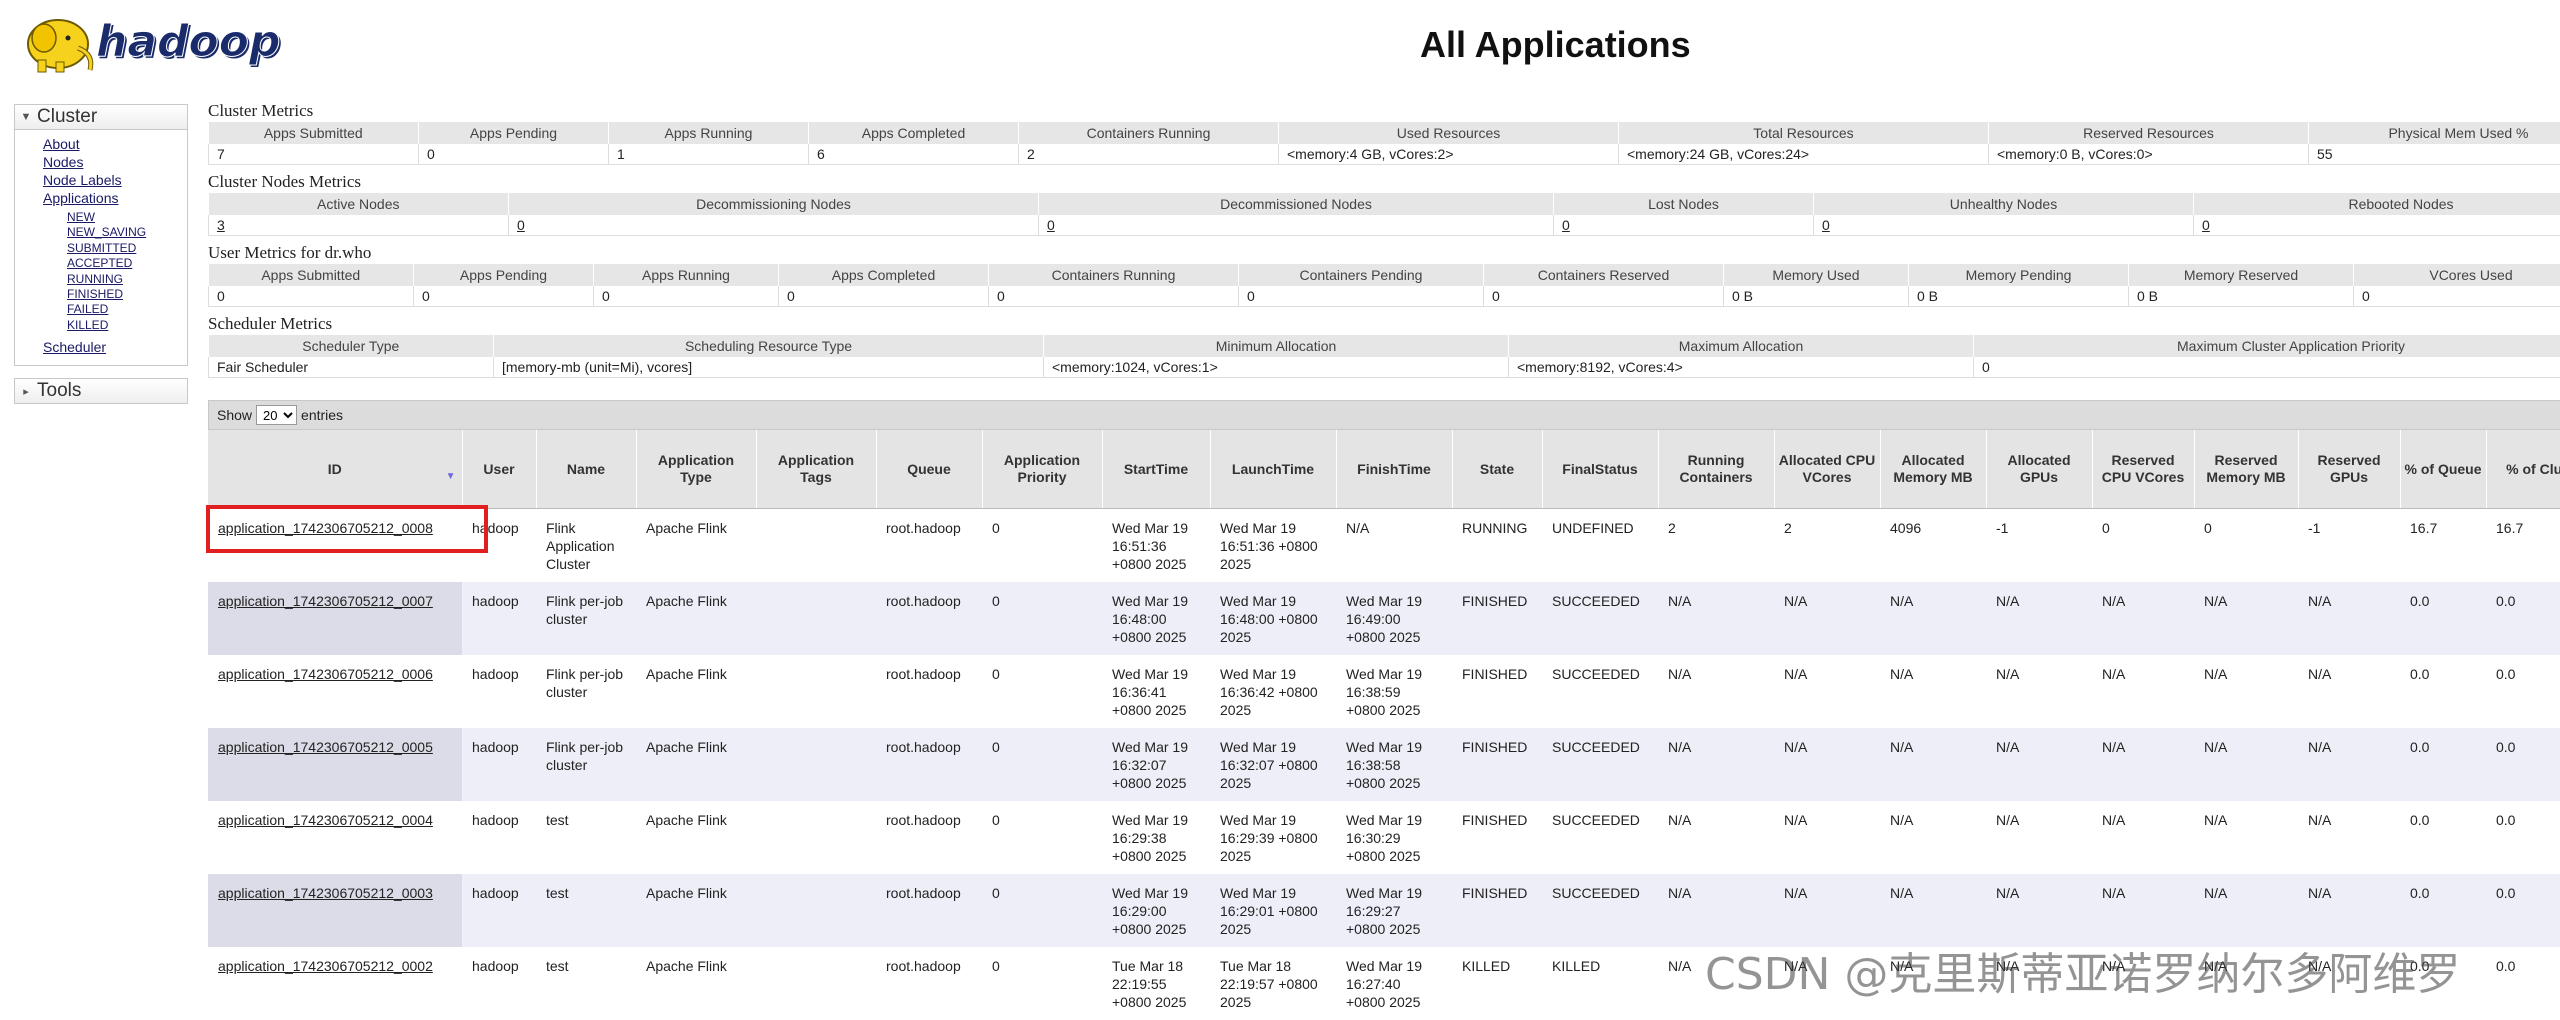 The image size is (2560, 1020). Describe the element at coordinates (2149, 154) in the screenshot. I see `cluster-metrics-value: <memory:0 B, vCores:0>` at that location.